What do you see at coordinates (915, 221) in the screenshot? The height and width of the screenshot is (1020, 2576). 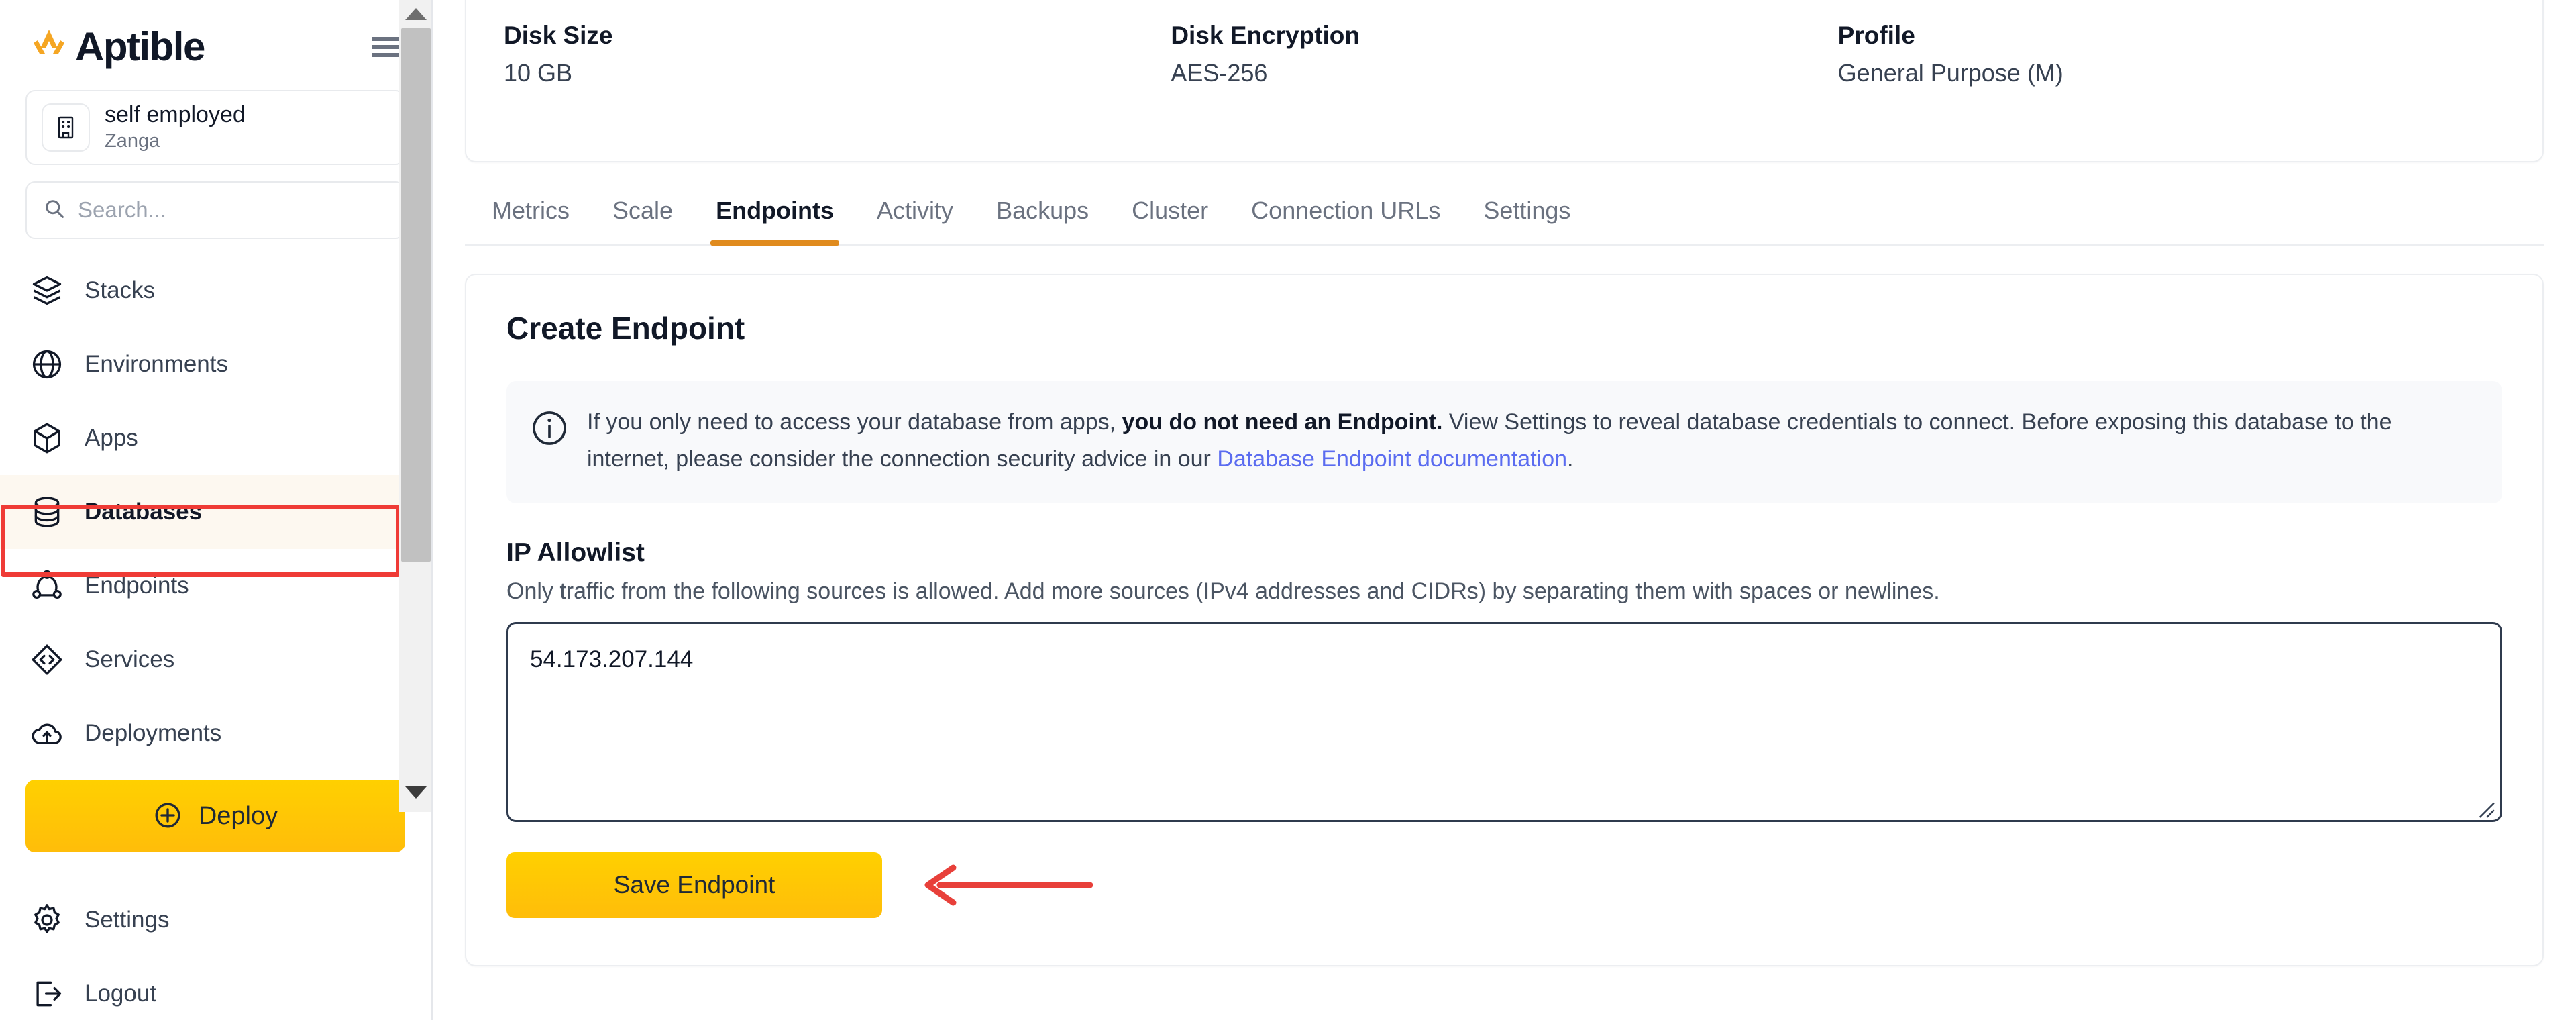 I see `tab-activity: Activity` at bounding box center [915, 221].